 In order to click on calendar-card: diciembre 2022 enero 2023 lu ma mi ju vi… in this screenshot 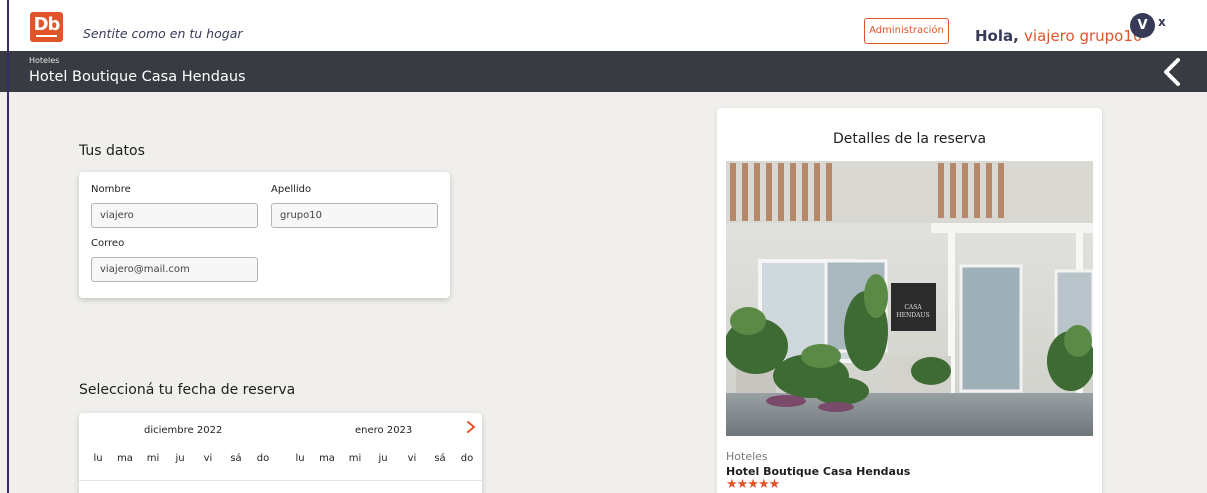, I will do `click(280, 453)`.